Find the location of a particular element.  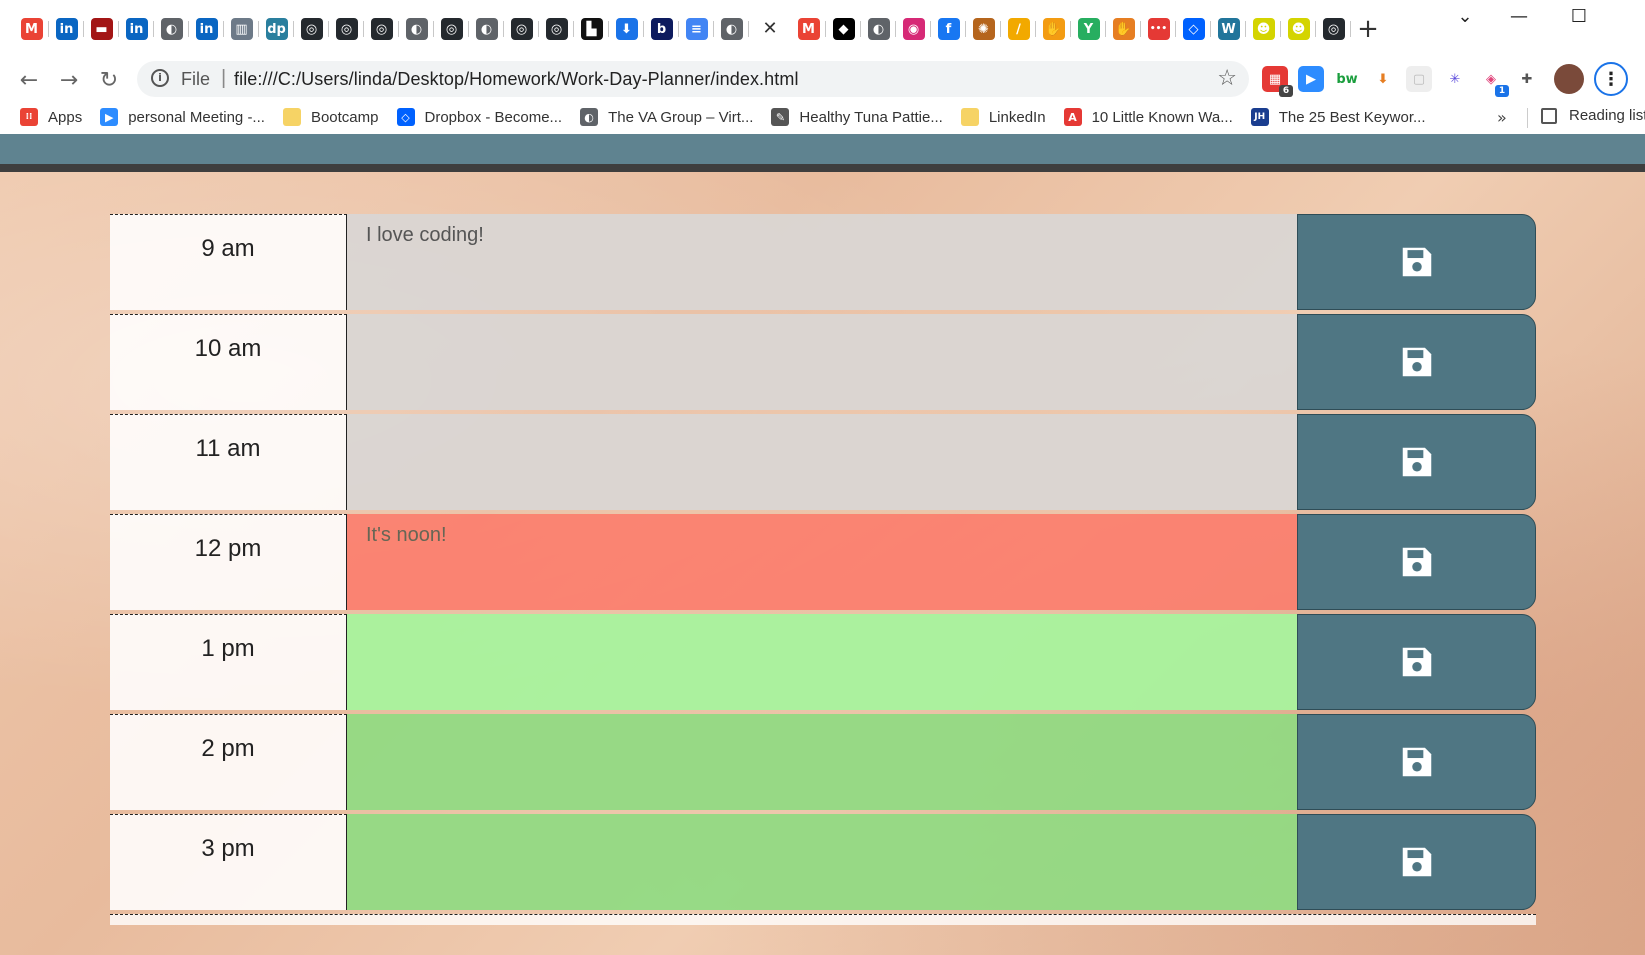

extension-glyph: ▦ is located at coordinates (1275, 79).